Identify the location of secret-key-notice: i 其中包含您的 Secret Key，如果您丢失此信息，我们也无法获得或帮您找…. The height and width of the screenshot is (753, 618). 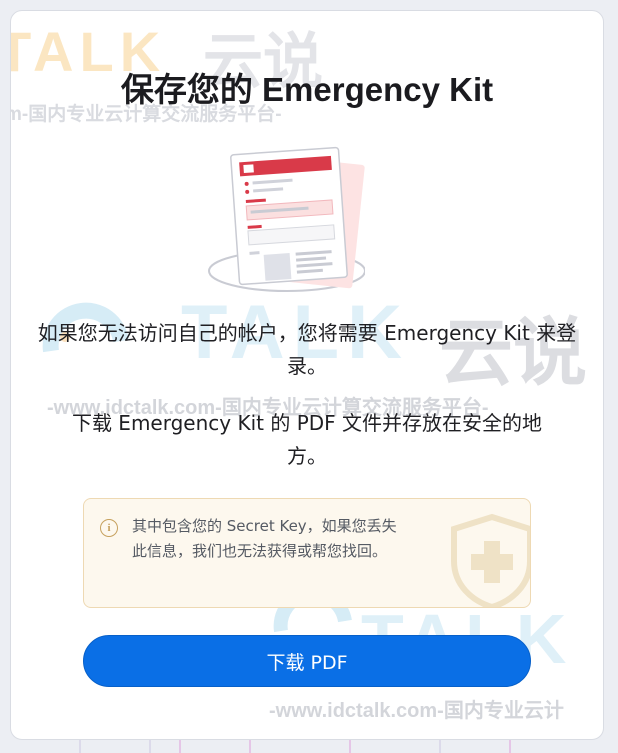
(307, 553).